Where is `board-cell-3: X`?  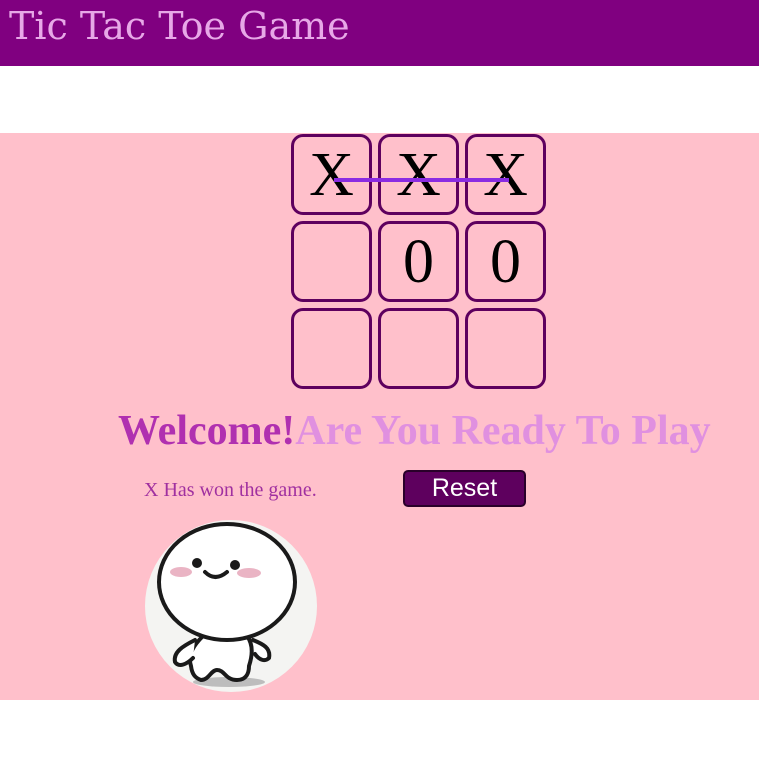 board-cell-3: X is located at coordinates (505, 174).